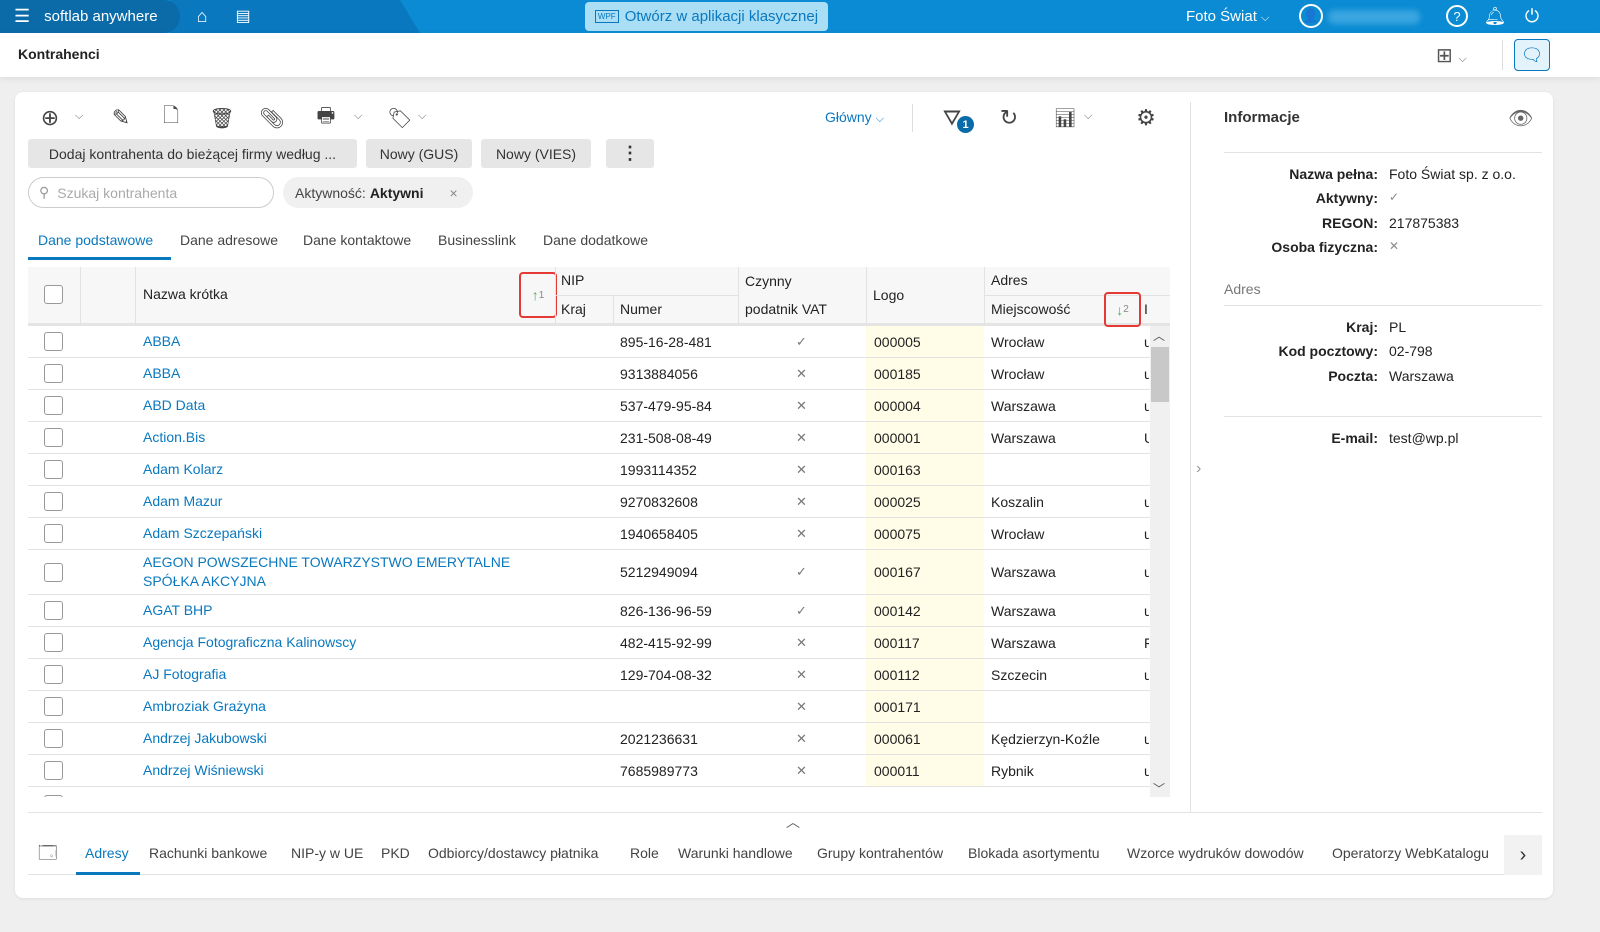 This screenshot has width=1600, height=932. I want to click on table-row: AGAT BHP 826-136-96-59 ✓ 000142 Warszawa u, so click(589, 611).